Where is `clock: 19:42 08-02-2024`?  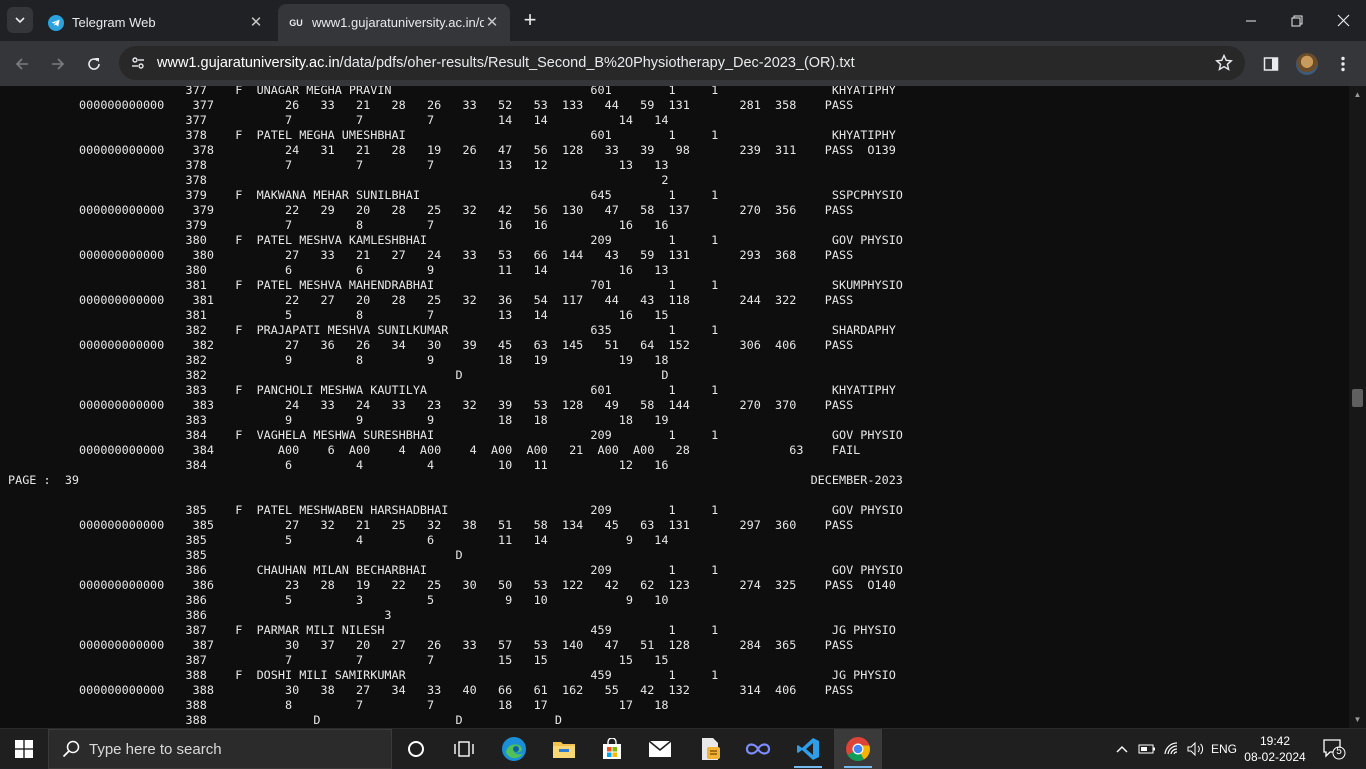
clock: 19:42 08-02-2024 is located at coordinates (1275, 749).